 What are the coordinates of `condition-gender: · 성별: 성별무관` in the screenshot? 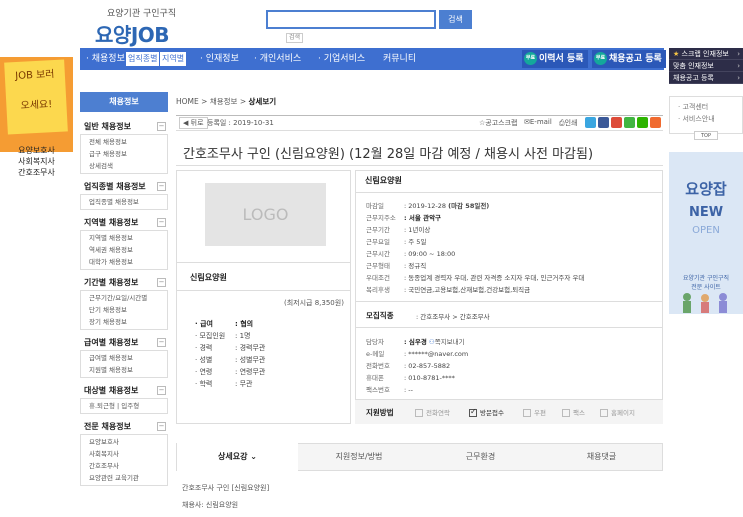 It's located at (230, 360).